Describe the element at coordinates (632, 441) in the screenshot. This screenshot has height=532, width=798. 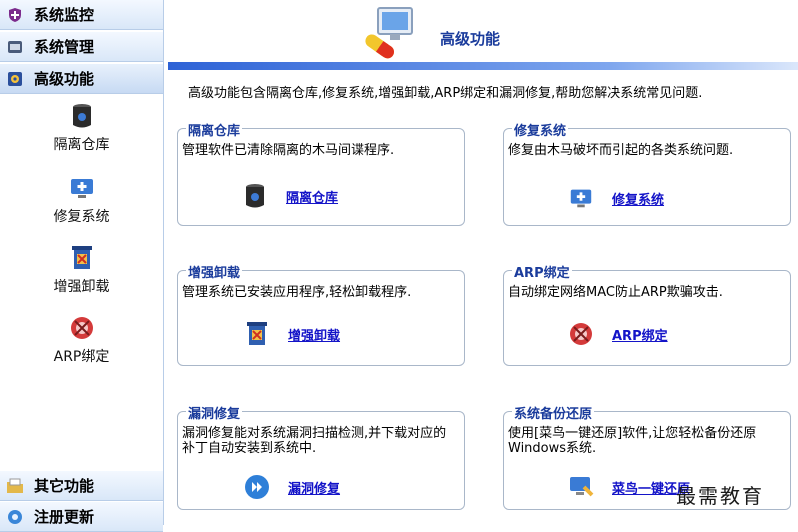
I see `panel-description: 使用[菜鸟一键还原]软件,让您轻松备份还原Windows系统.` at that location.